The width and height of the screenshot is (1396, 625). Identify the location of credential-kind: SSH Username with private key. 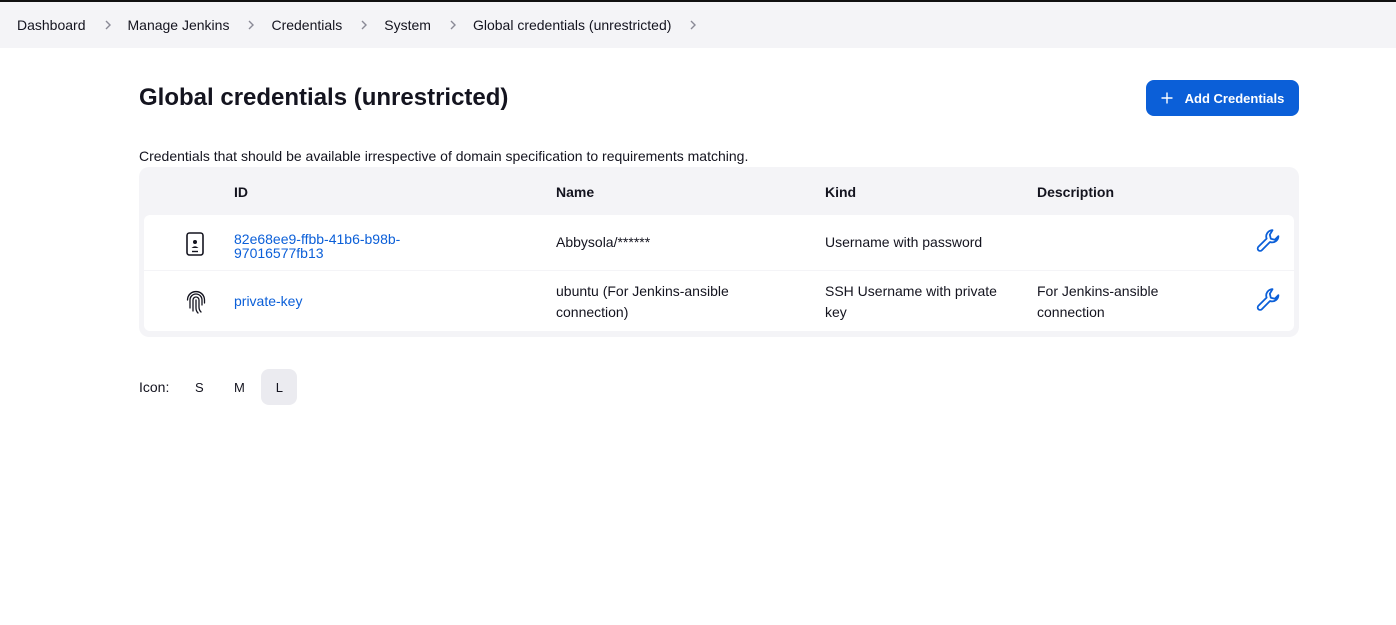
(911, 301).